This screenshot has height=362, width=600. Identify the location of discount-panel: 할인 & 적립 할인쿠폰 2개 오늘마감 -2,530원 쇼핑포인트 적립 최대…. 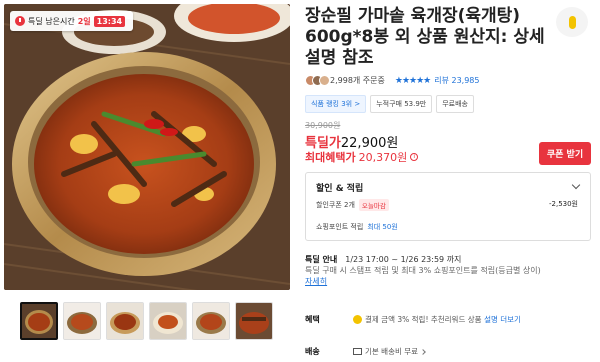
(448, 206).